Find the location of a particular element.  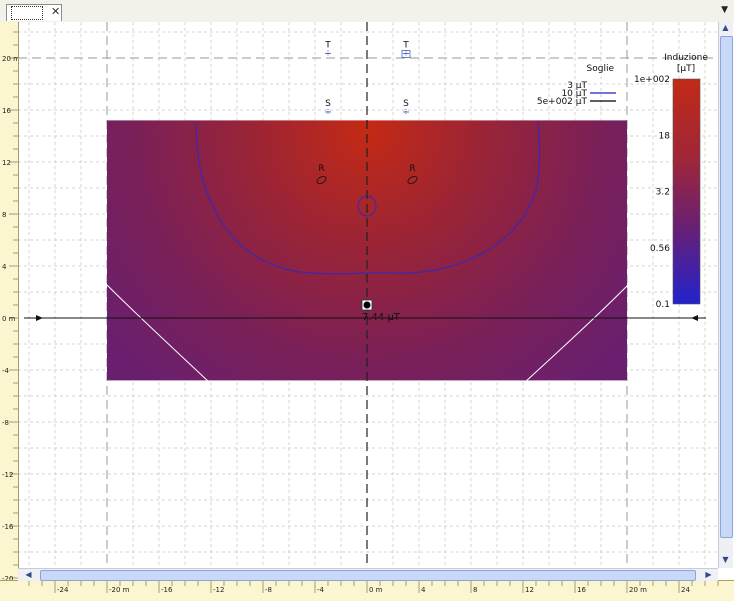

scroll-right-icon: ▶ is located at coordinates (708, 575).